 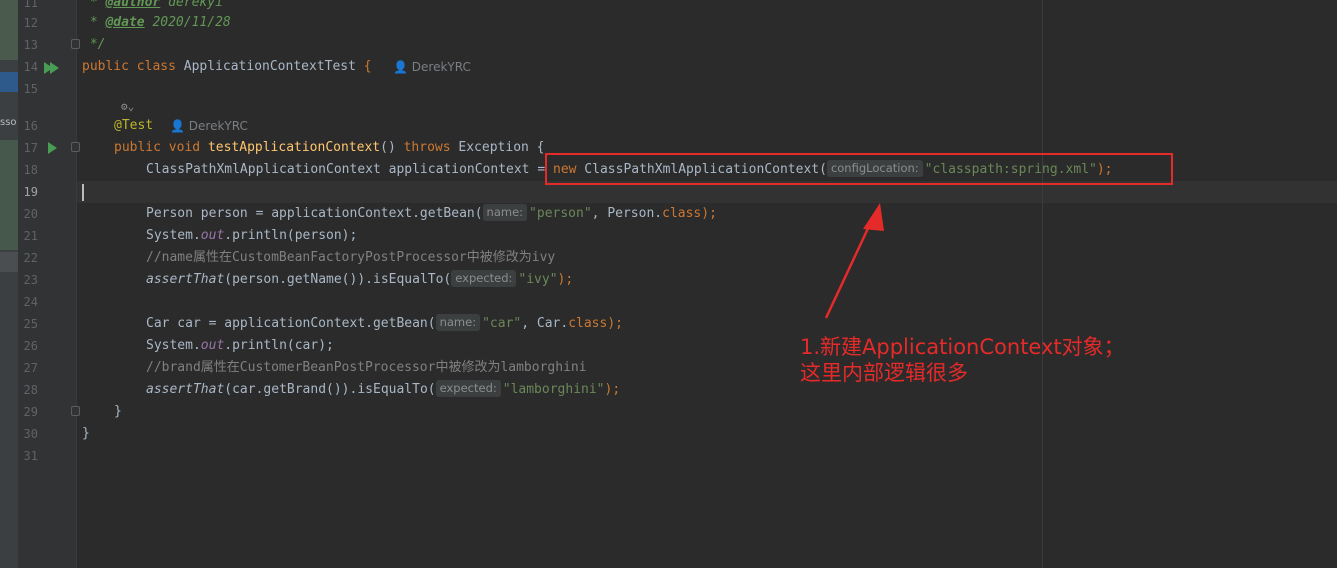 I want to click on line-number: 29, so click(x=30, y=412).